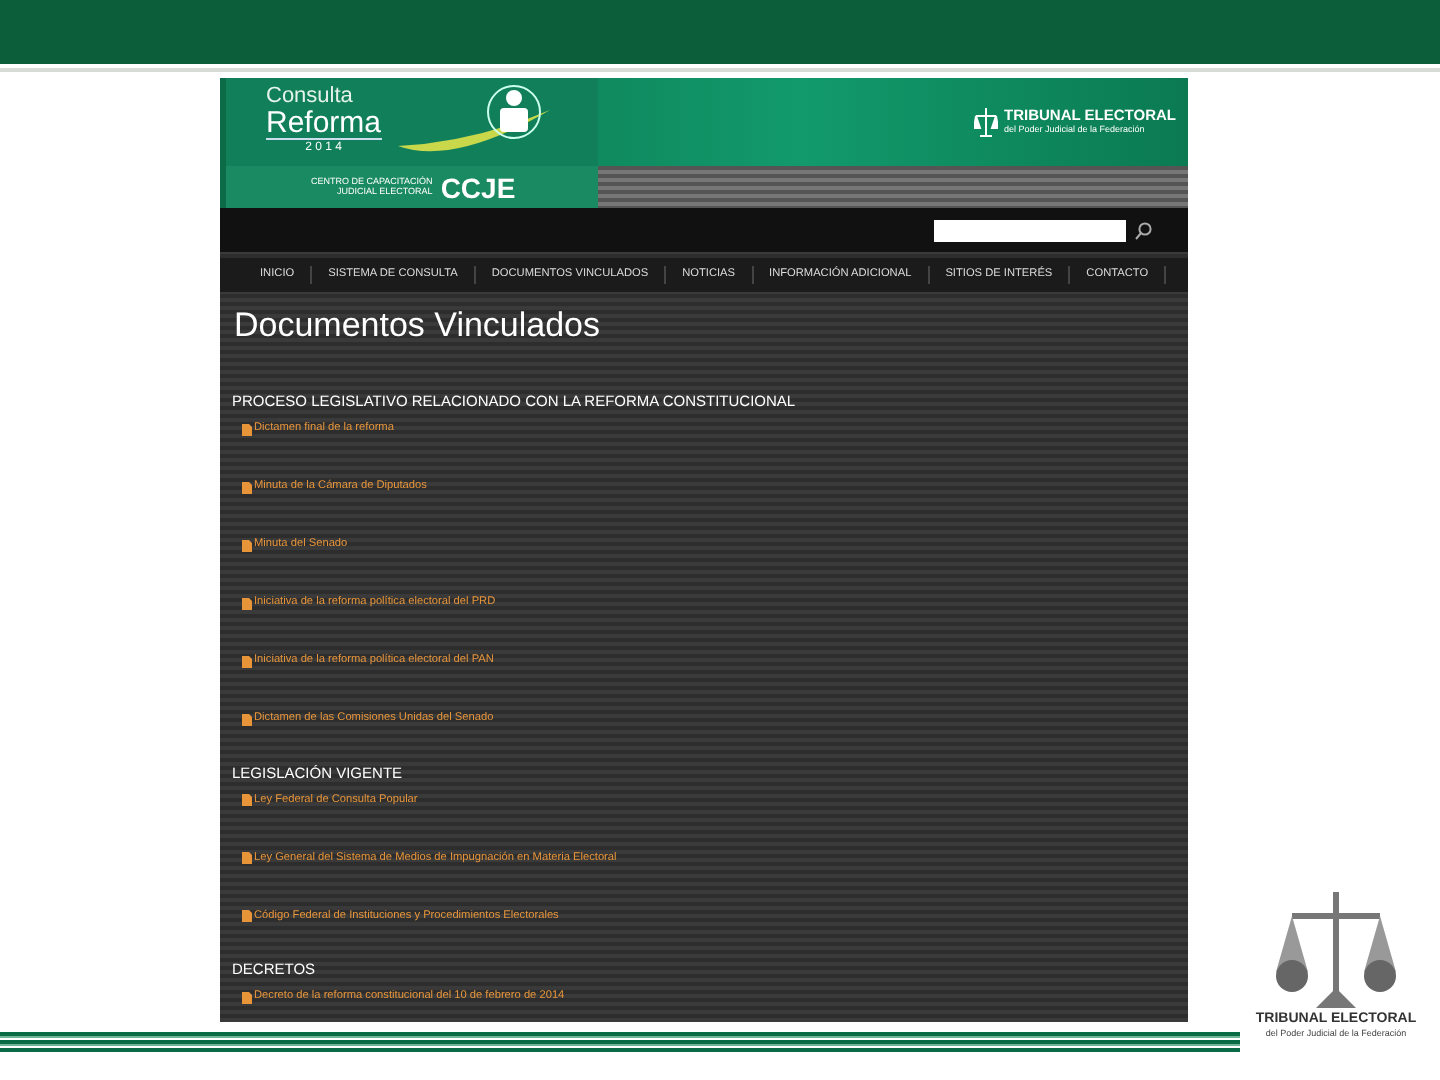  What do you see at coordinates (1336, 950) in the screenshot?
I see `scales-drawing` at bounding box center [1336, 950].